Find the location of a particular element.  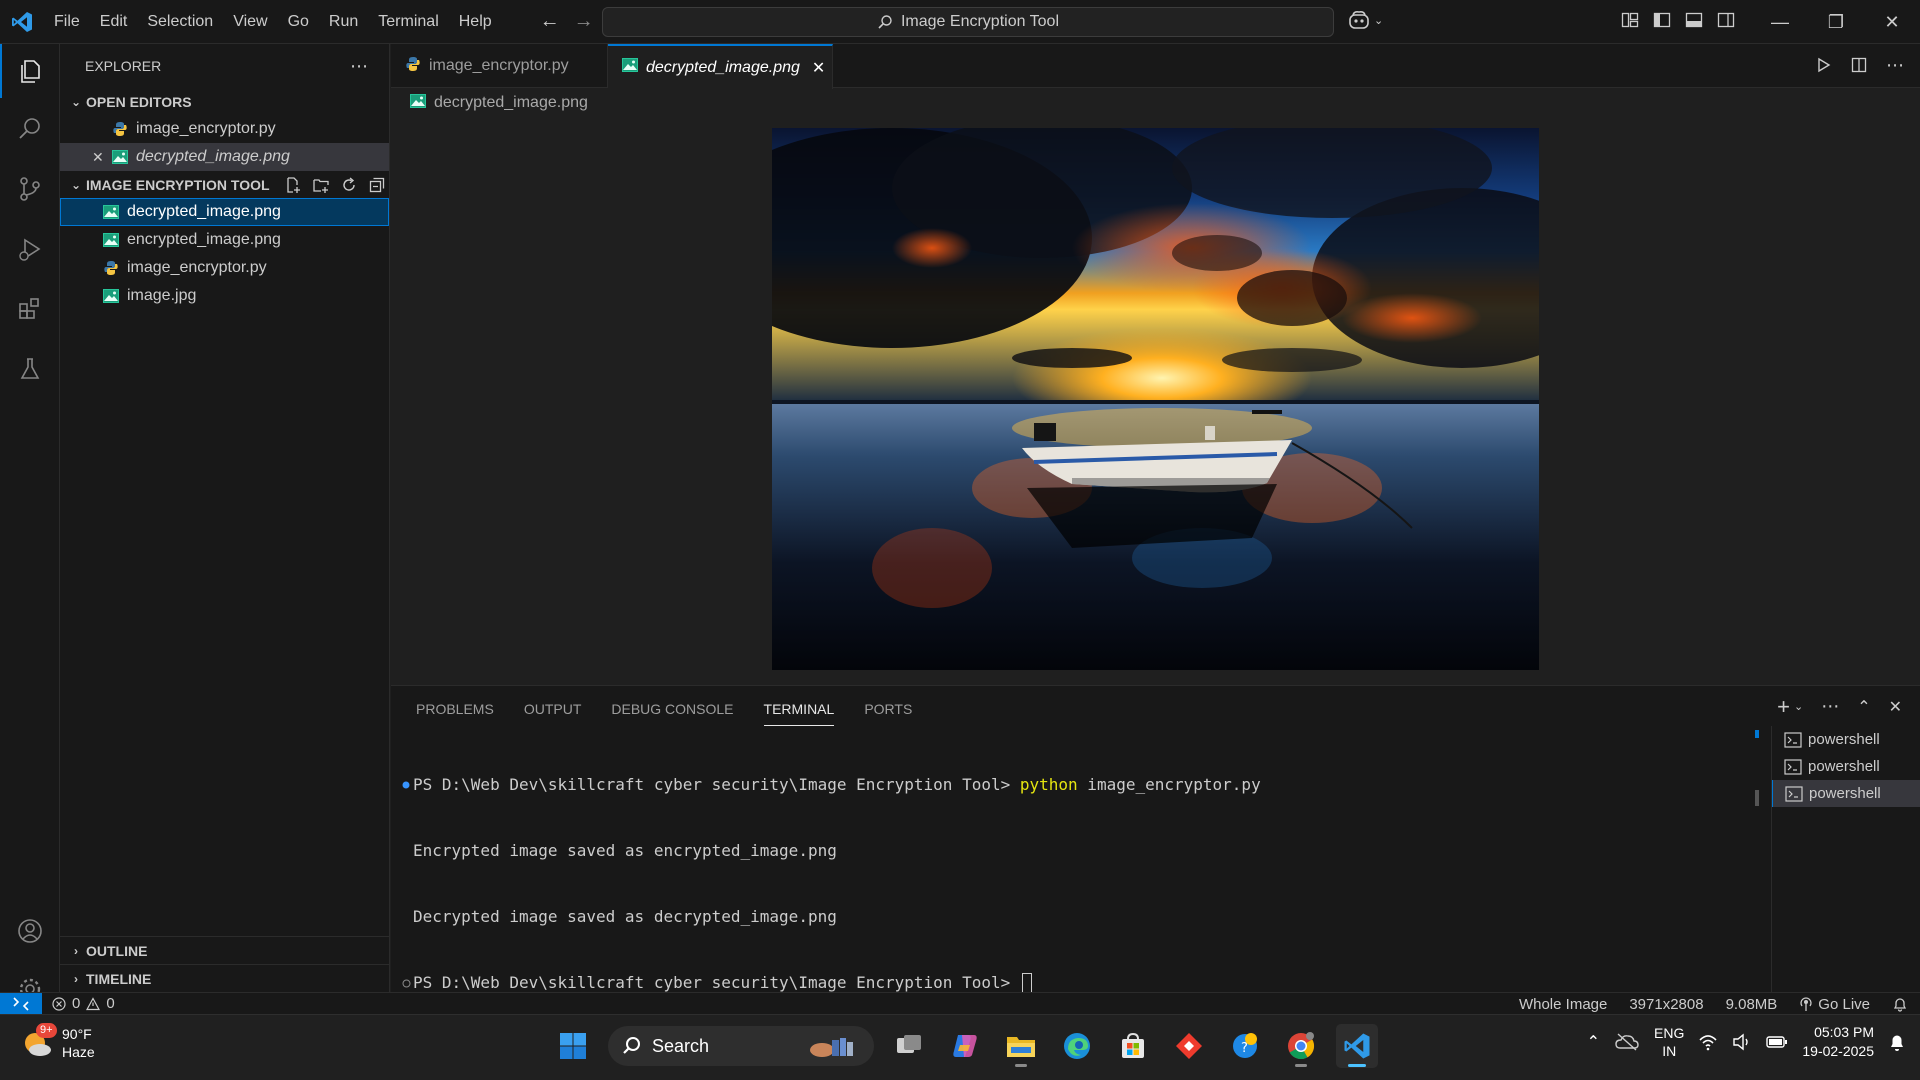

new-terminal-icon: + is located at coordinates (1783, 706).